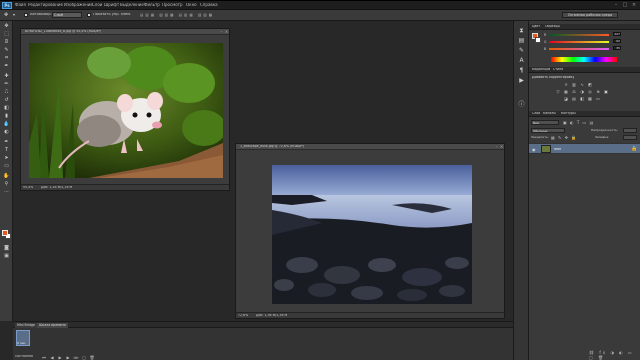 The image size is (640, 360). Describe the element at coordinates (6, 92) in the screenshot. I see `clone-stamp-tool-icon: ⎍` at that location.